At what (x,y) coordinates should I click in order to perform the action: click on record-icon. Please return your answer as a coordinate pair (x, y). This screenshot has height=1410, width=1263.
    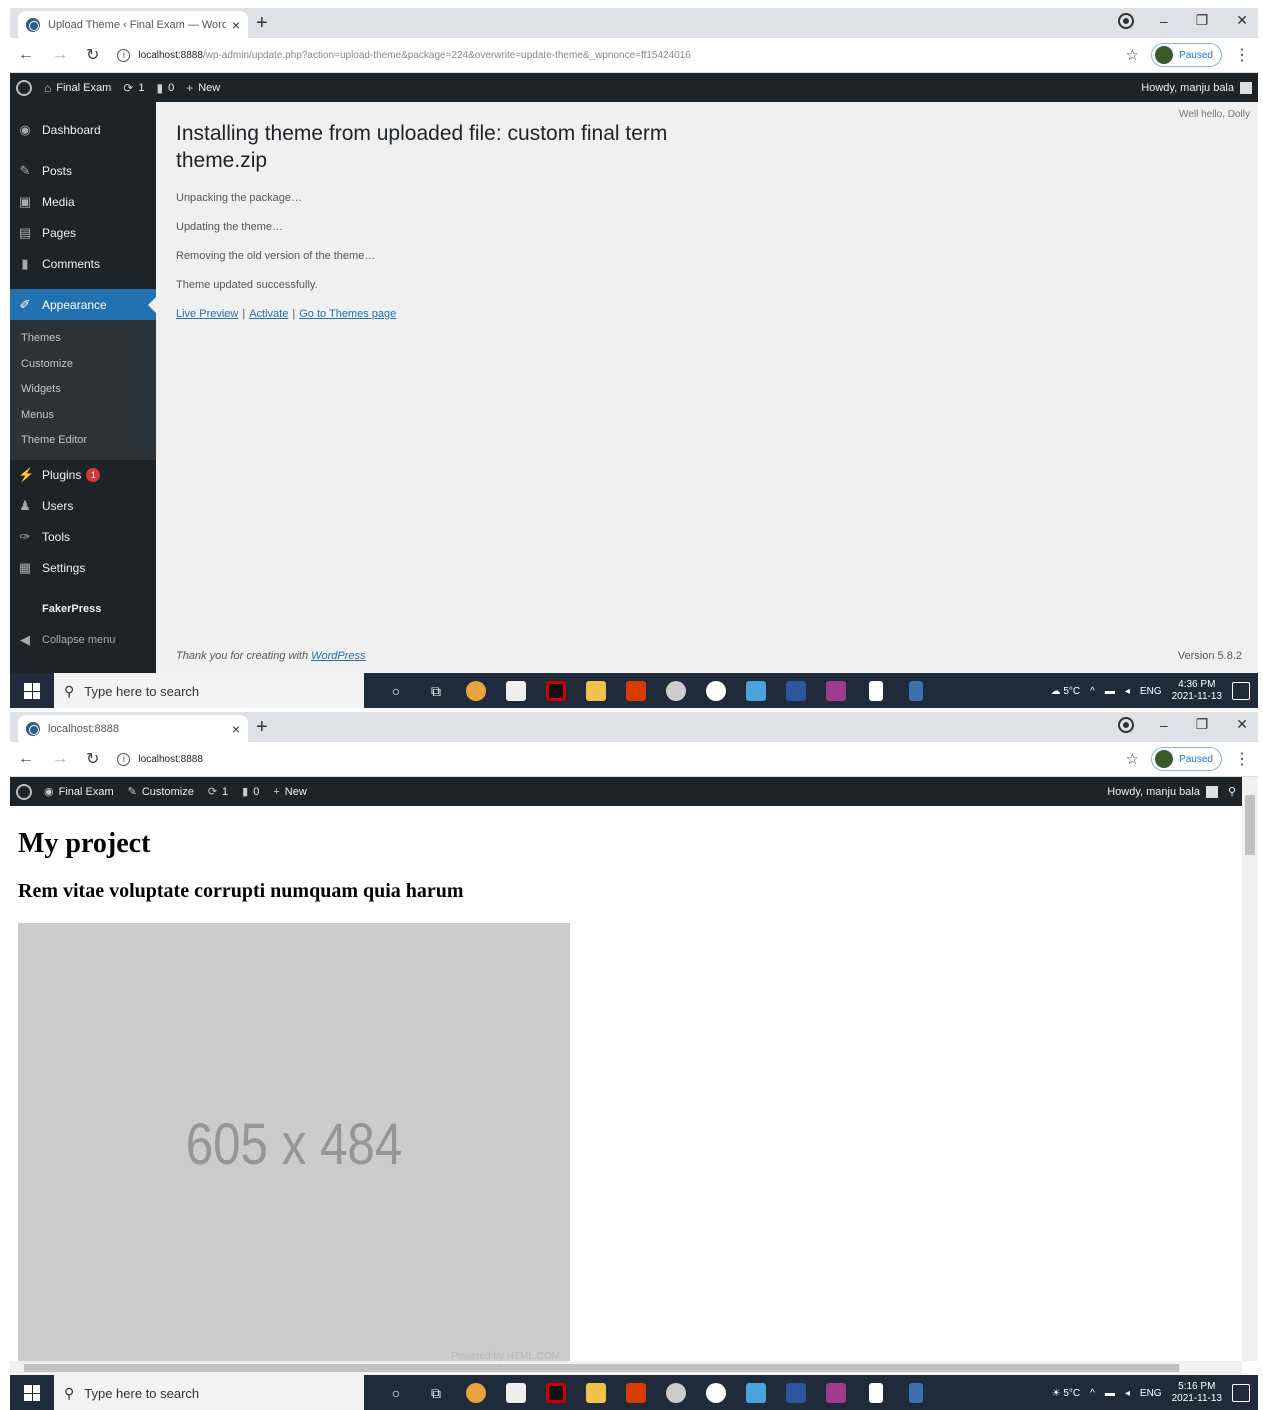
    Looking at the image, I should click on (1125, 20).